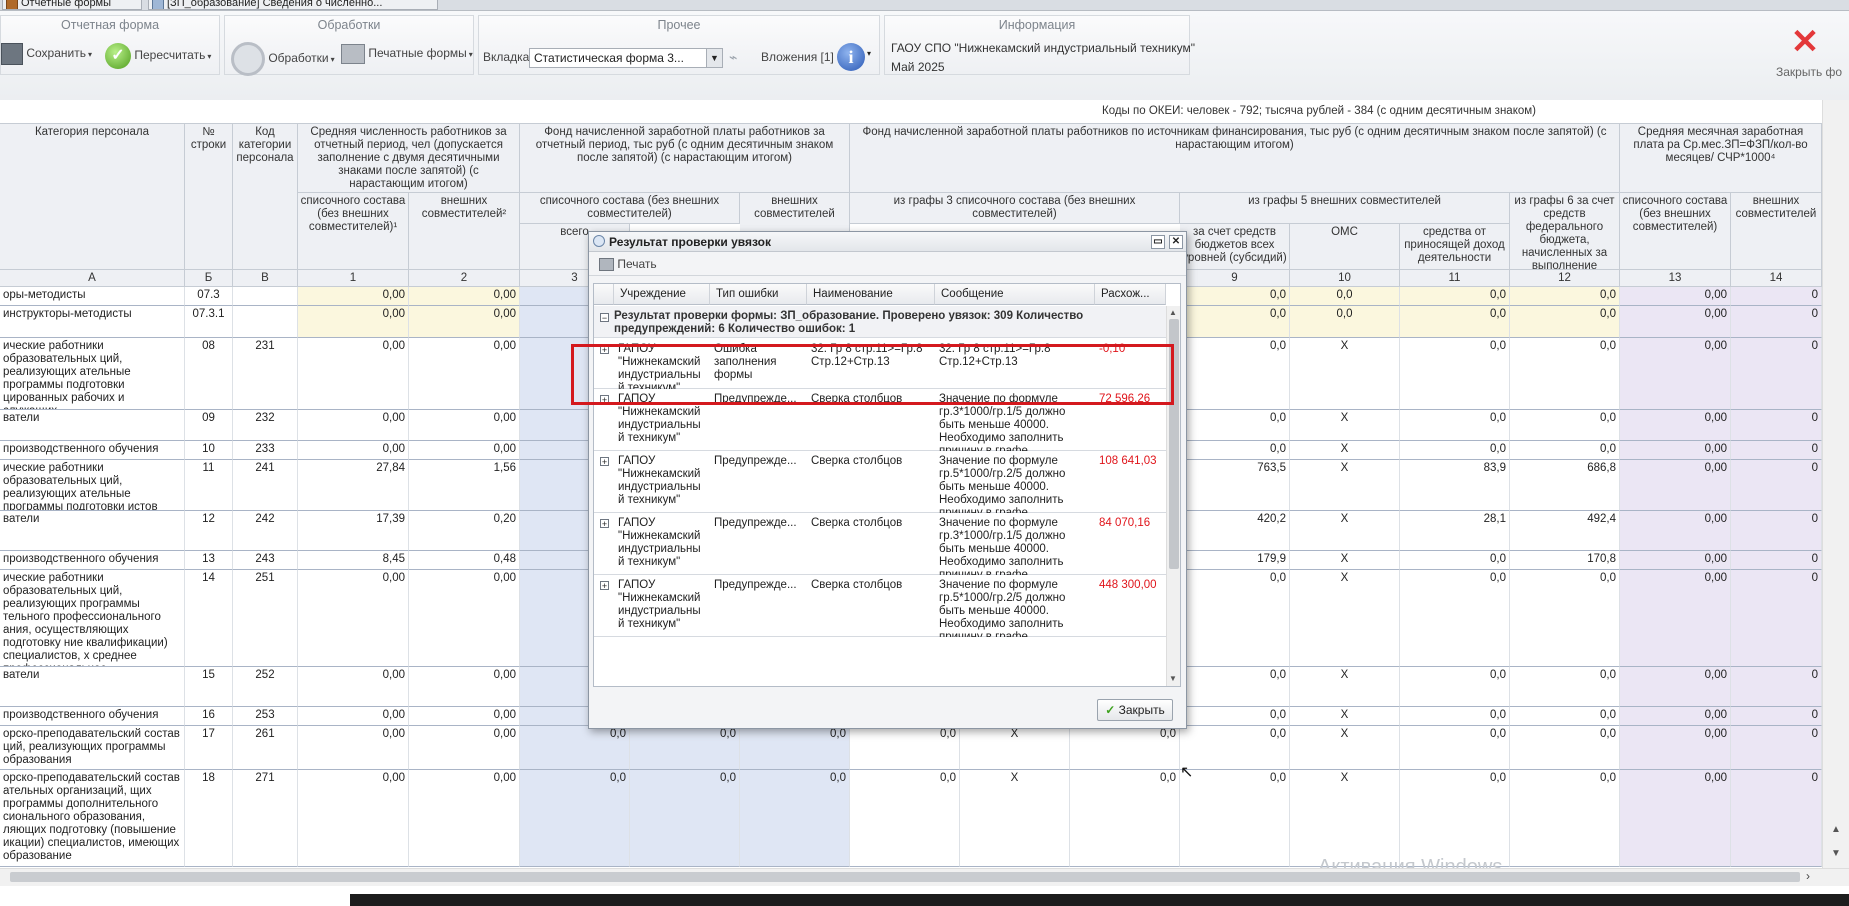 The height and width of the screenshot is (906, 1849). Describe the element at coordinates (265, 716) in the screenshot. I see `table-cell: 253` at that location.